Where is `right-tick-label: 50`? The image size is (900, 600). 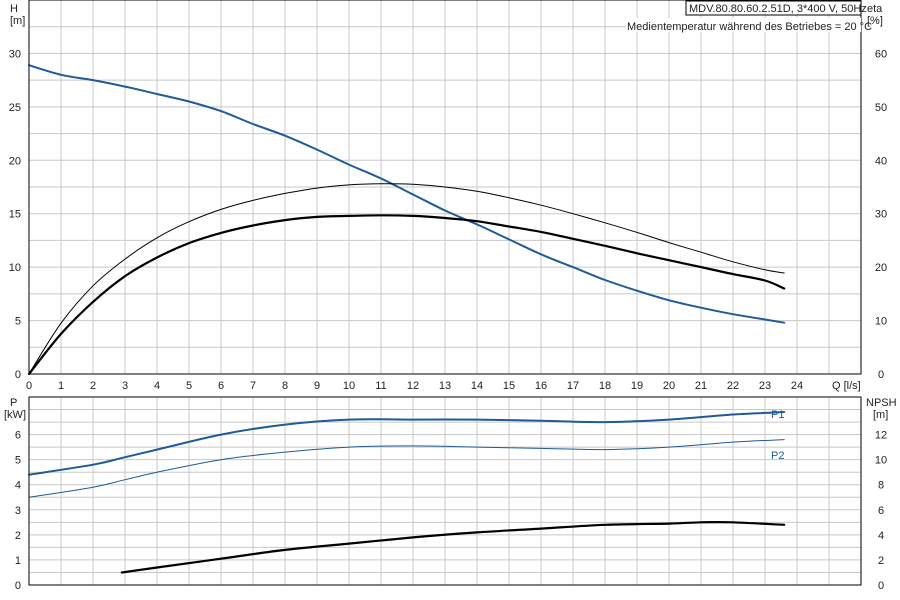 right-tick-label: 50 is located at coordinates (881, 108).